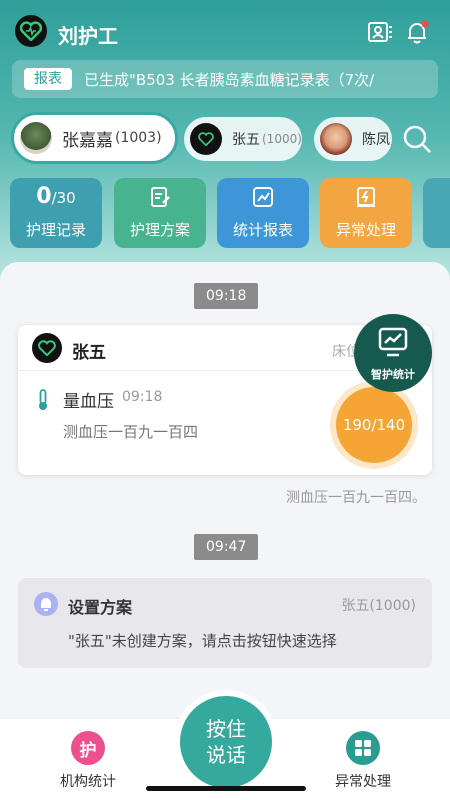 The height and width of the screenshot is (800, 450). I want to click on edit-document-icon, so click(160, 197).